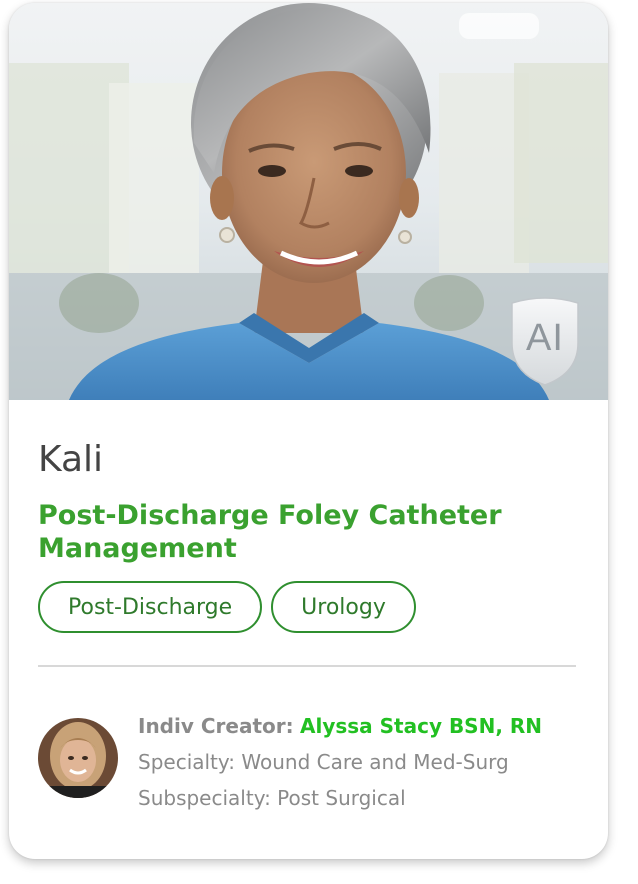 The height and width of the screenshot is (884, 638). I want to click on creator-avatar, so click(78, 758).